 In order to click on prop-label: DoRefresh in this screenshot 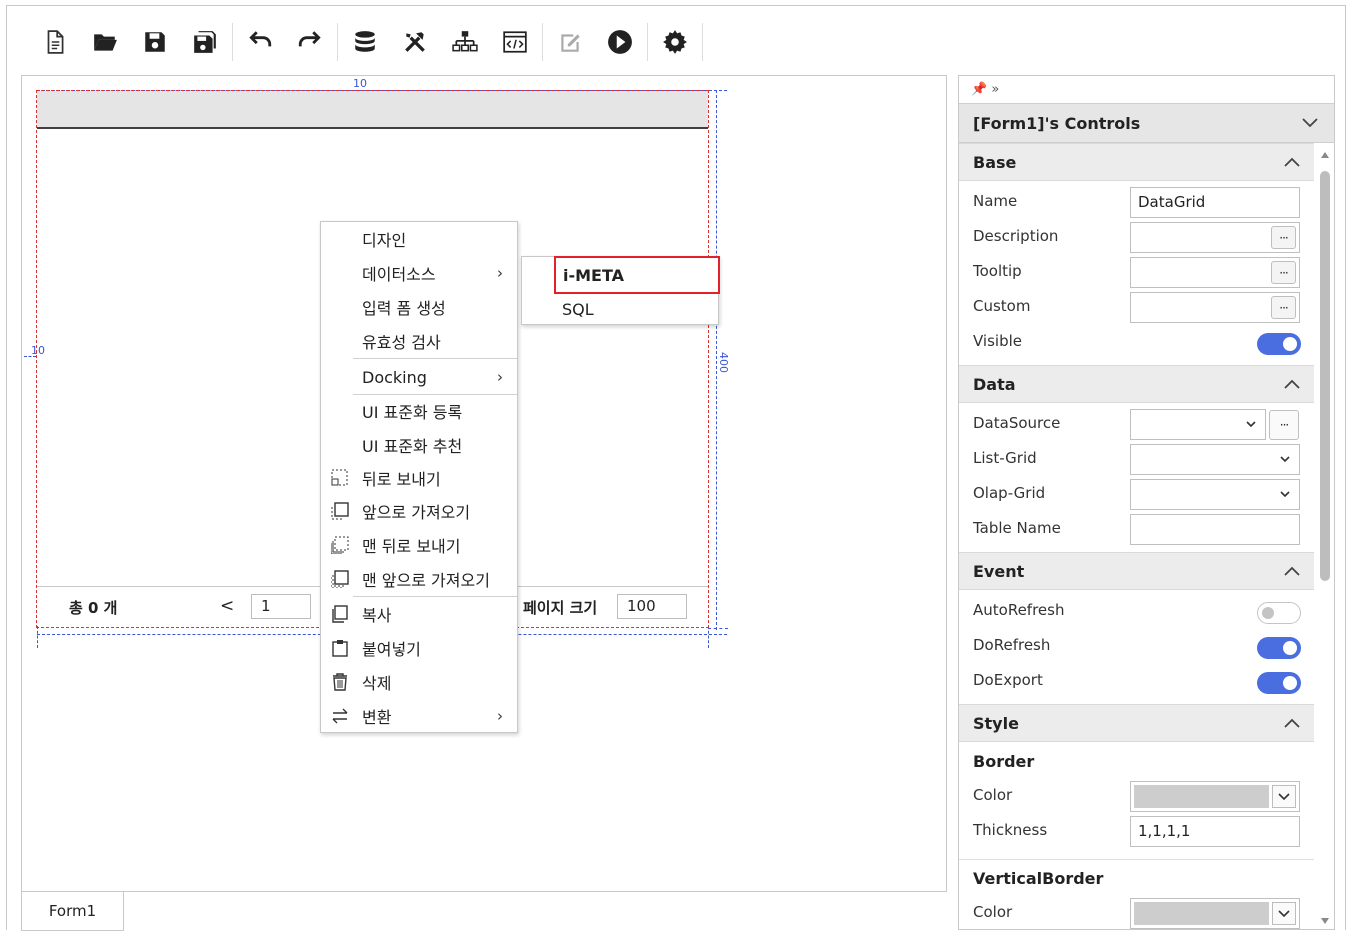, I will do `click(1012, 645)`.